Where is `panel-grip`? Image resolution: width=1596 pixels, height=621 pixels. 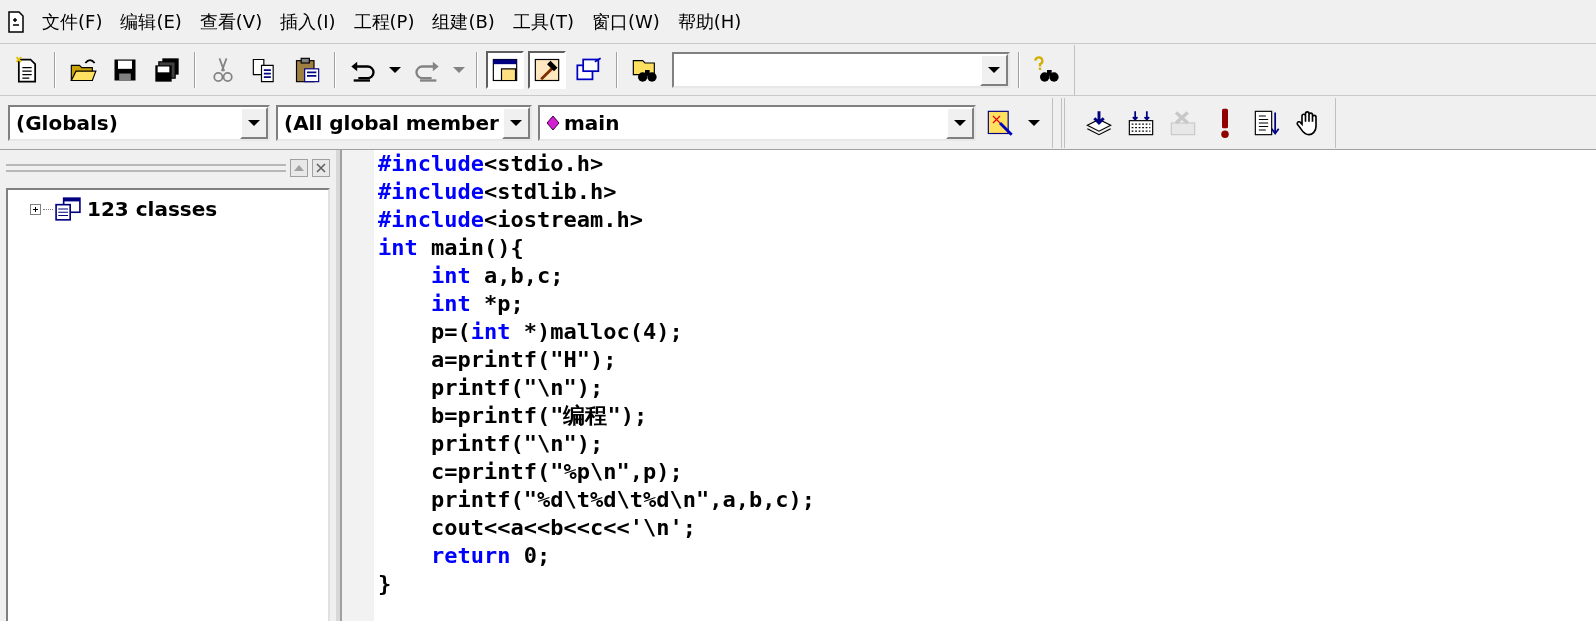 panel-grip is located at coordinates (146, 168).